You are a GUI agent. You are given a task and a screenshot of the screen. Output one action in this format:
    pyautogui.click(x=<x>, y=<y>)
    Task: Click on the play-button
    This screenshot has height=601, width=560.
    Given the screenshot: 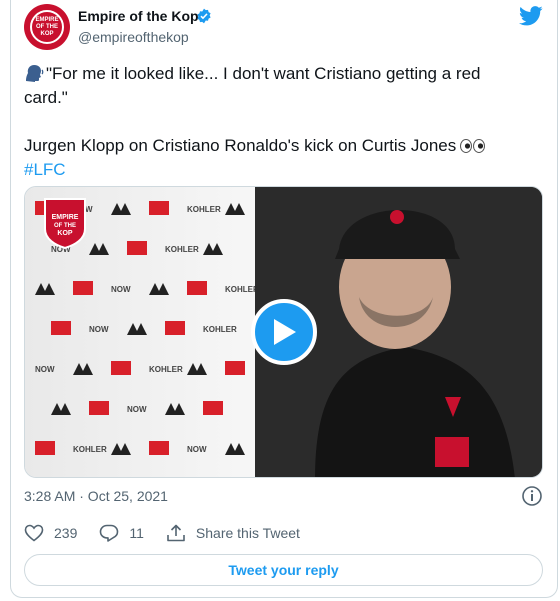 What is the action you would take?
    pyautogui.click(x=284, y=332)
    